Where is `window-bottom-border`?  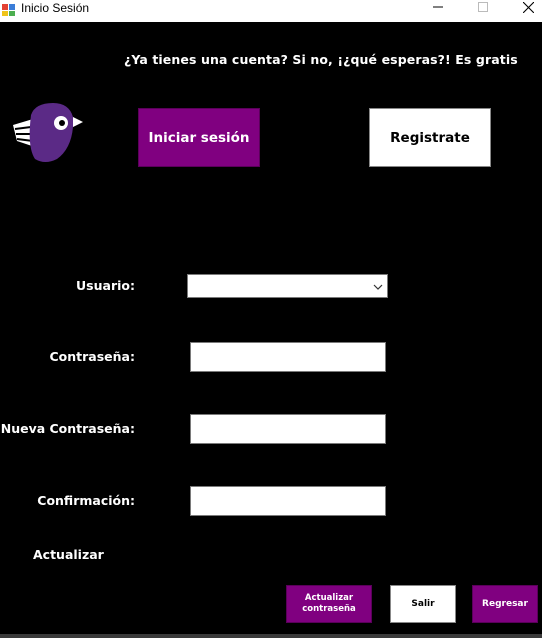
window-bottom-border is located at coordinates (271, 636).